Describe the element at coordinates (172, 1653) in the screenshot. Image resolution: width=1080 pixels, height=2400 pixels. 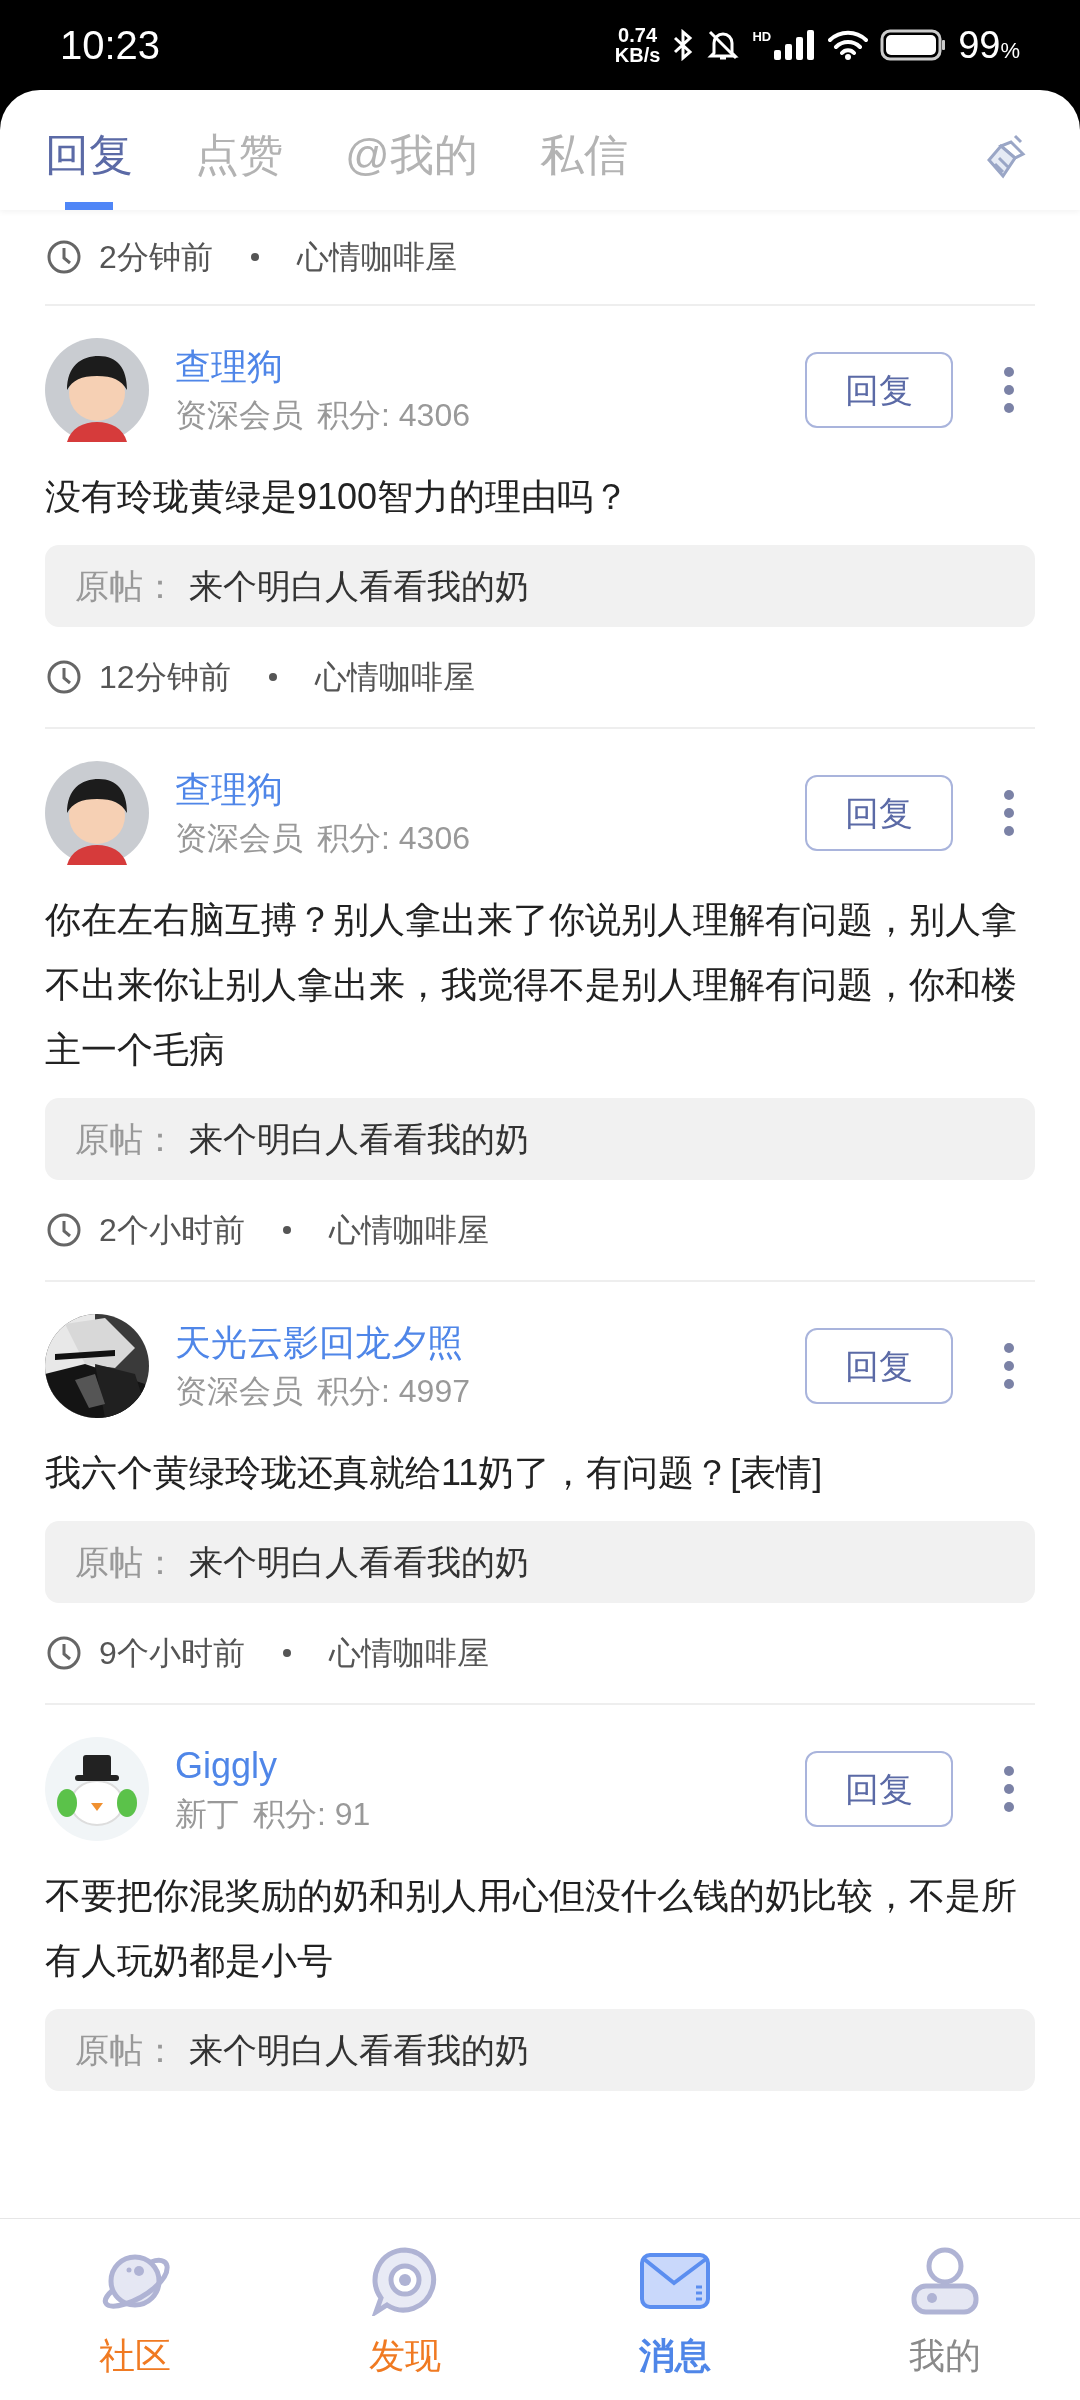
I see `post-time: 9个小时前` at that location.